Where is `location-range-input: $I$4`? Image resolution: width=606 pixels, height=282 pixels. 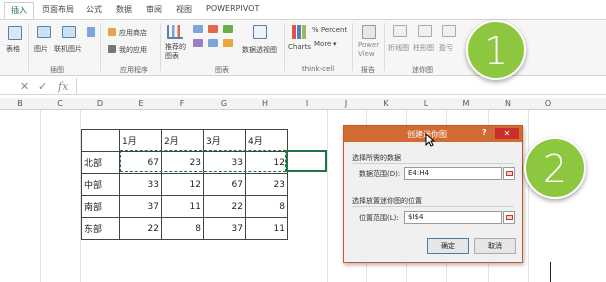 location-range-input: $I$4 is located at coordinates (453, 217).